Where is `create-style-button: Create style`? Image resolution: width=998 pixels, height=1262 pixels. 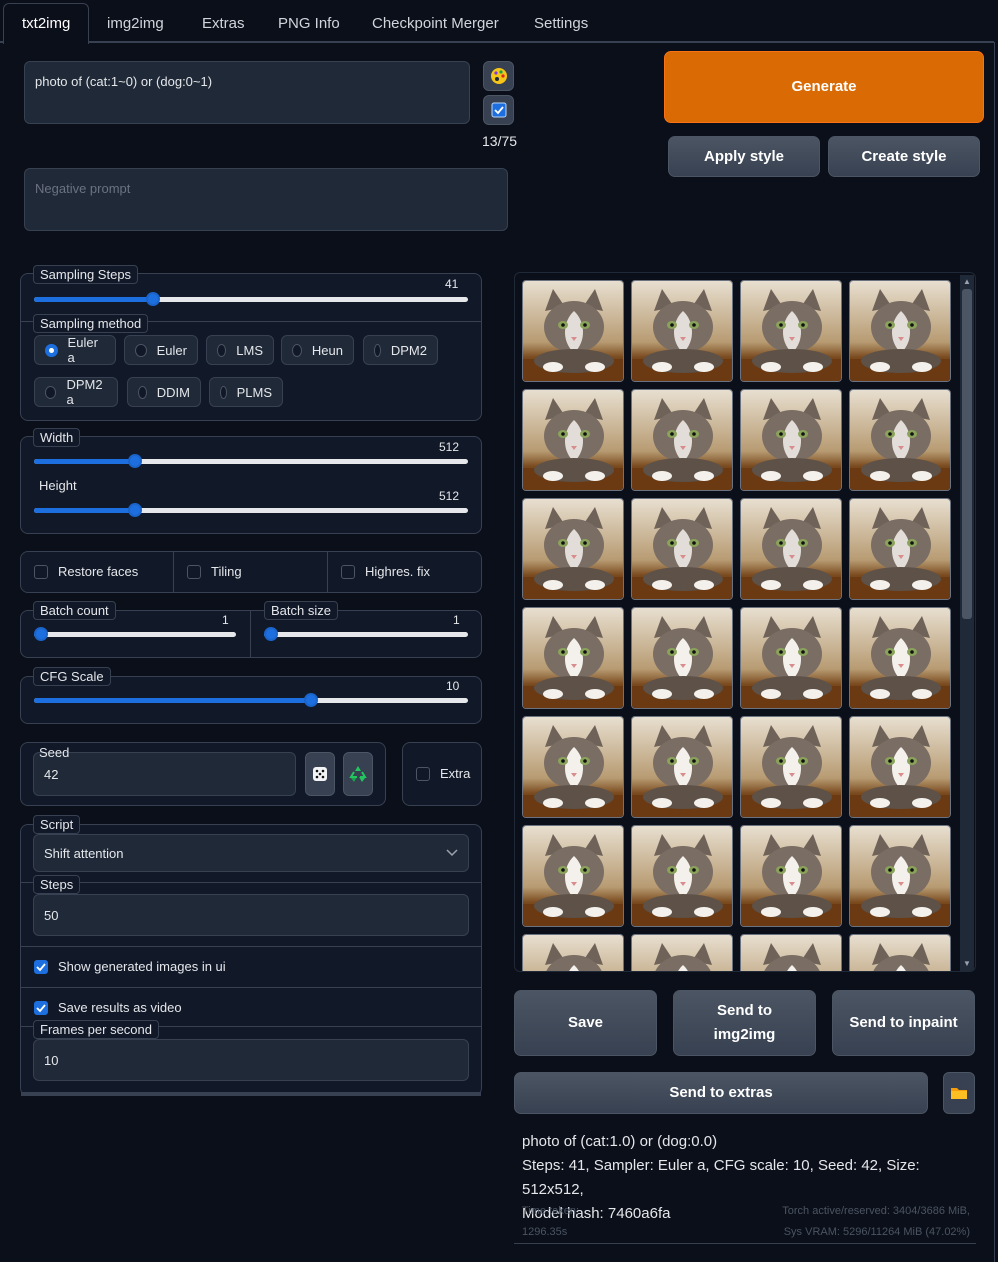 create-style-button: Create style is located at coordinates (904, 156).